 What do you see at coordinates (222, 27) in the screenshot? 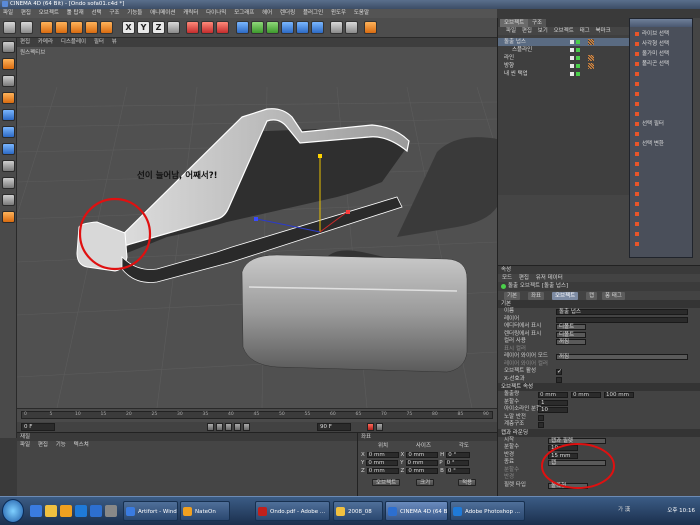
I see `render-settings-icon` at bounding box center [222, 27].